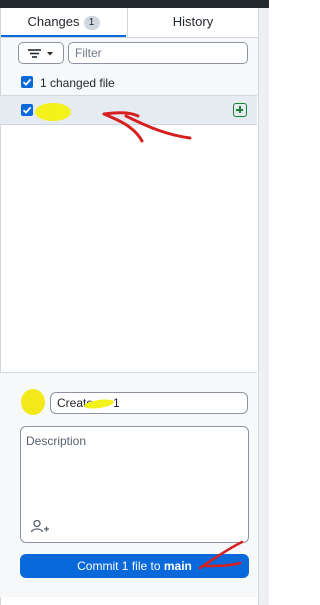 The image size is (320, 605). What do you see at coordinates (33, 402) in the screenshot?
I see `avatar` at bounding box center [33, 402].